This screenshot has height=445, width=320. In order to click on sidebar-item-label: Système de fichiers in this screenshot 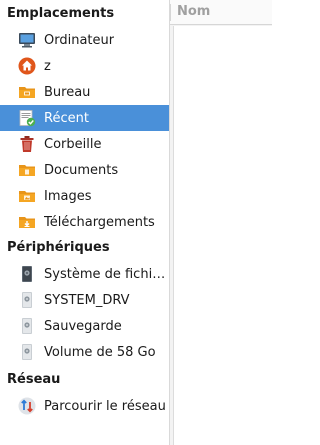, I will do `click(105, 274)`.